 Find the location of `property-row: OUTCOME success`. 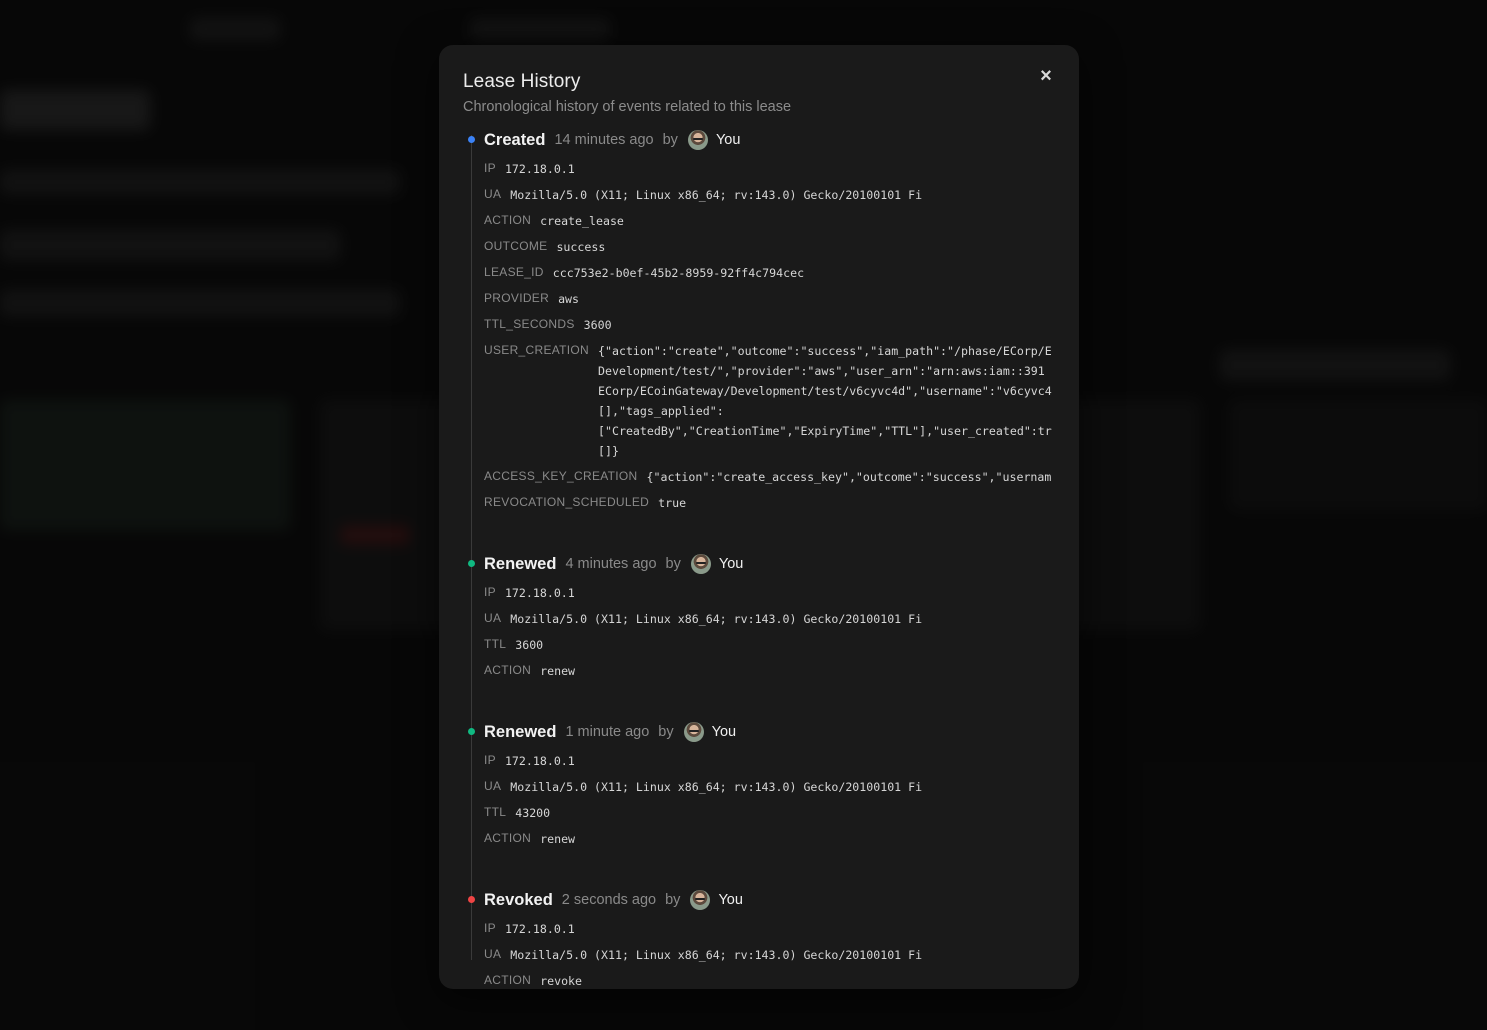

property-row: OUTCOME success is located at coordinates (769, 247).